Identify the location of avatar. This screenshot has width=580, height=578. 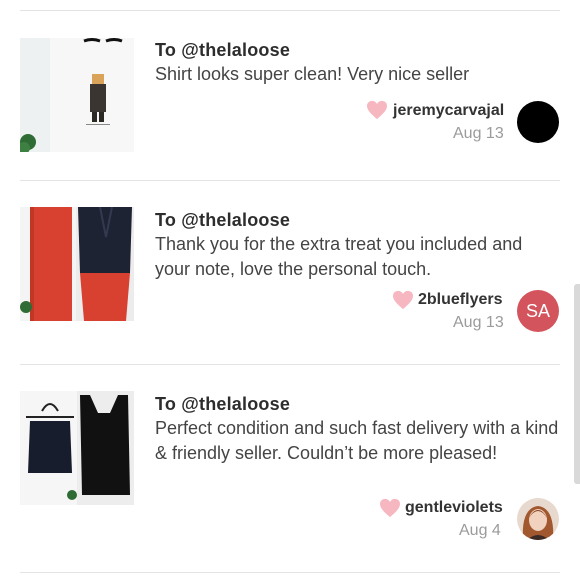
(538, 519).